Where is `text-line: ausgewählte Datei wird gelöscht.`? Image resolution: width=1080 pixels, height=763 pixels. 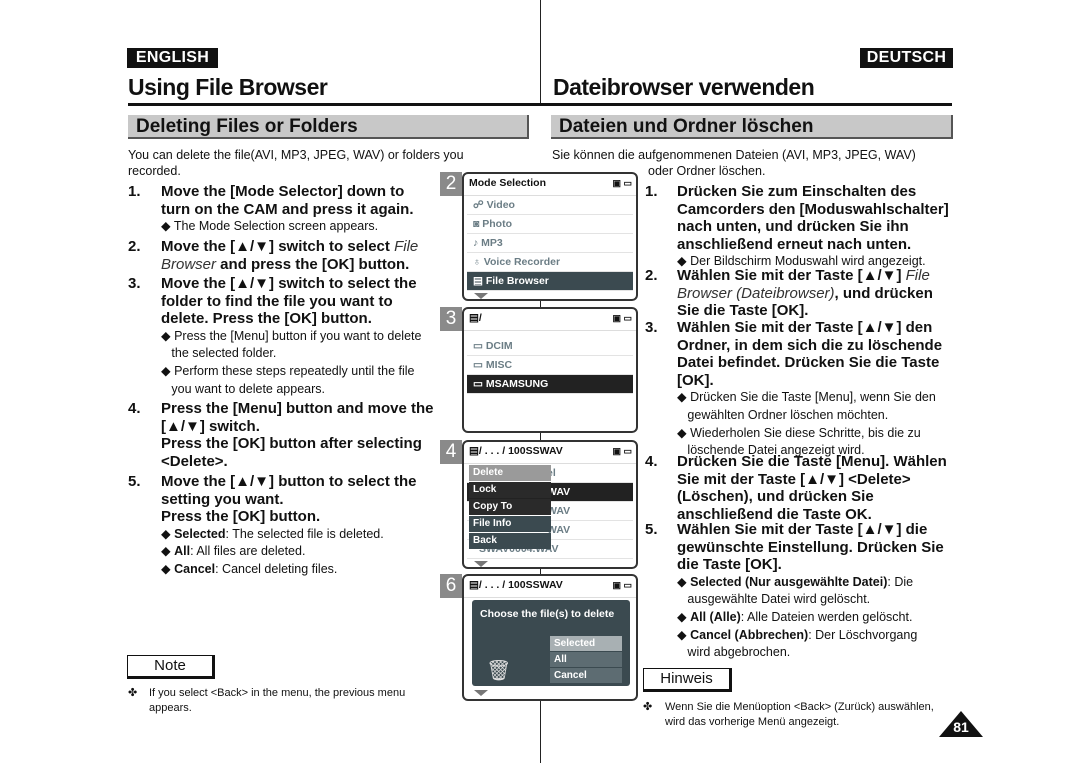 text-line: ausgewählte Datei wird gelöscht. is located at coordinates (774, 599).